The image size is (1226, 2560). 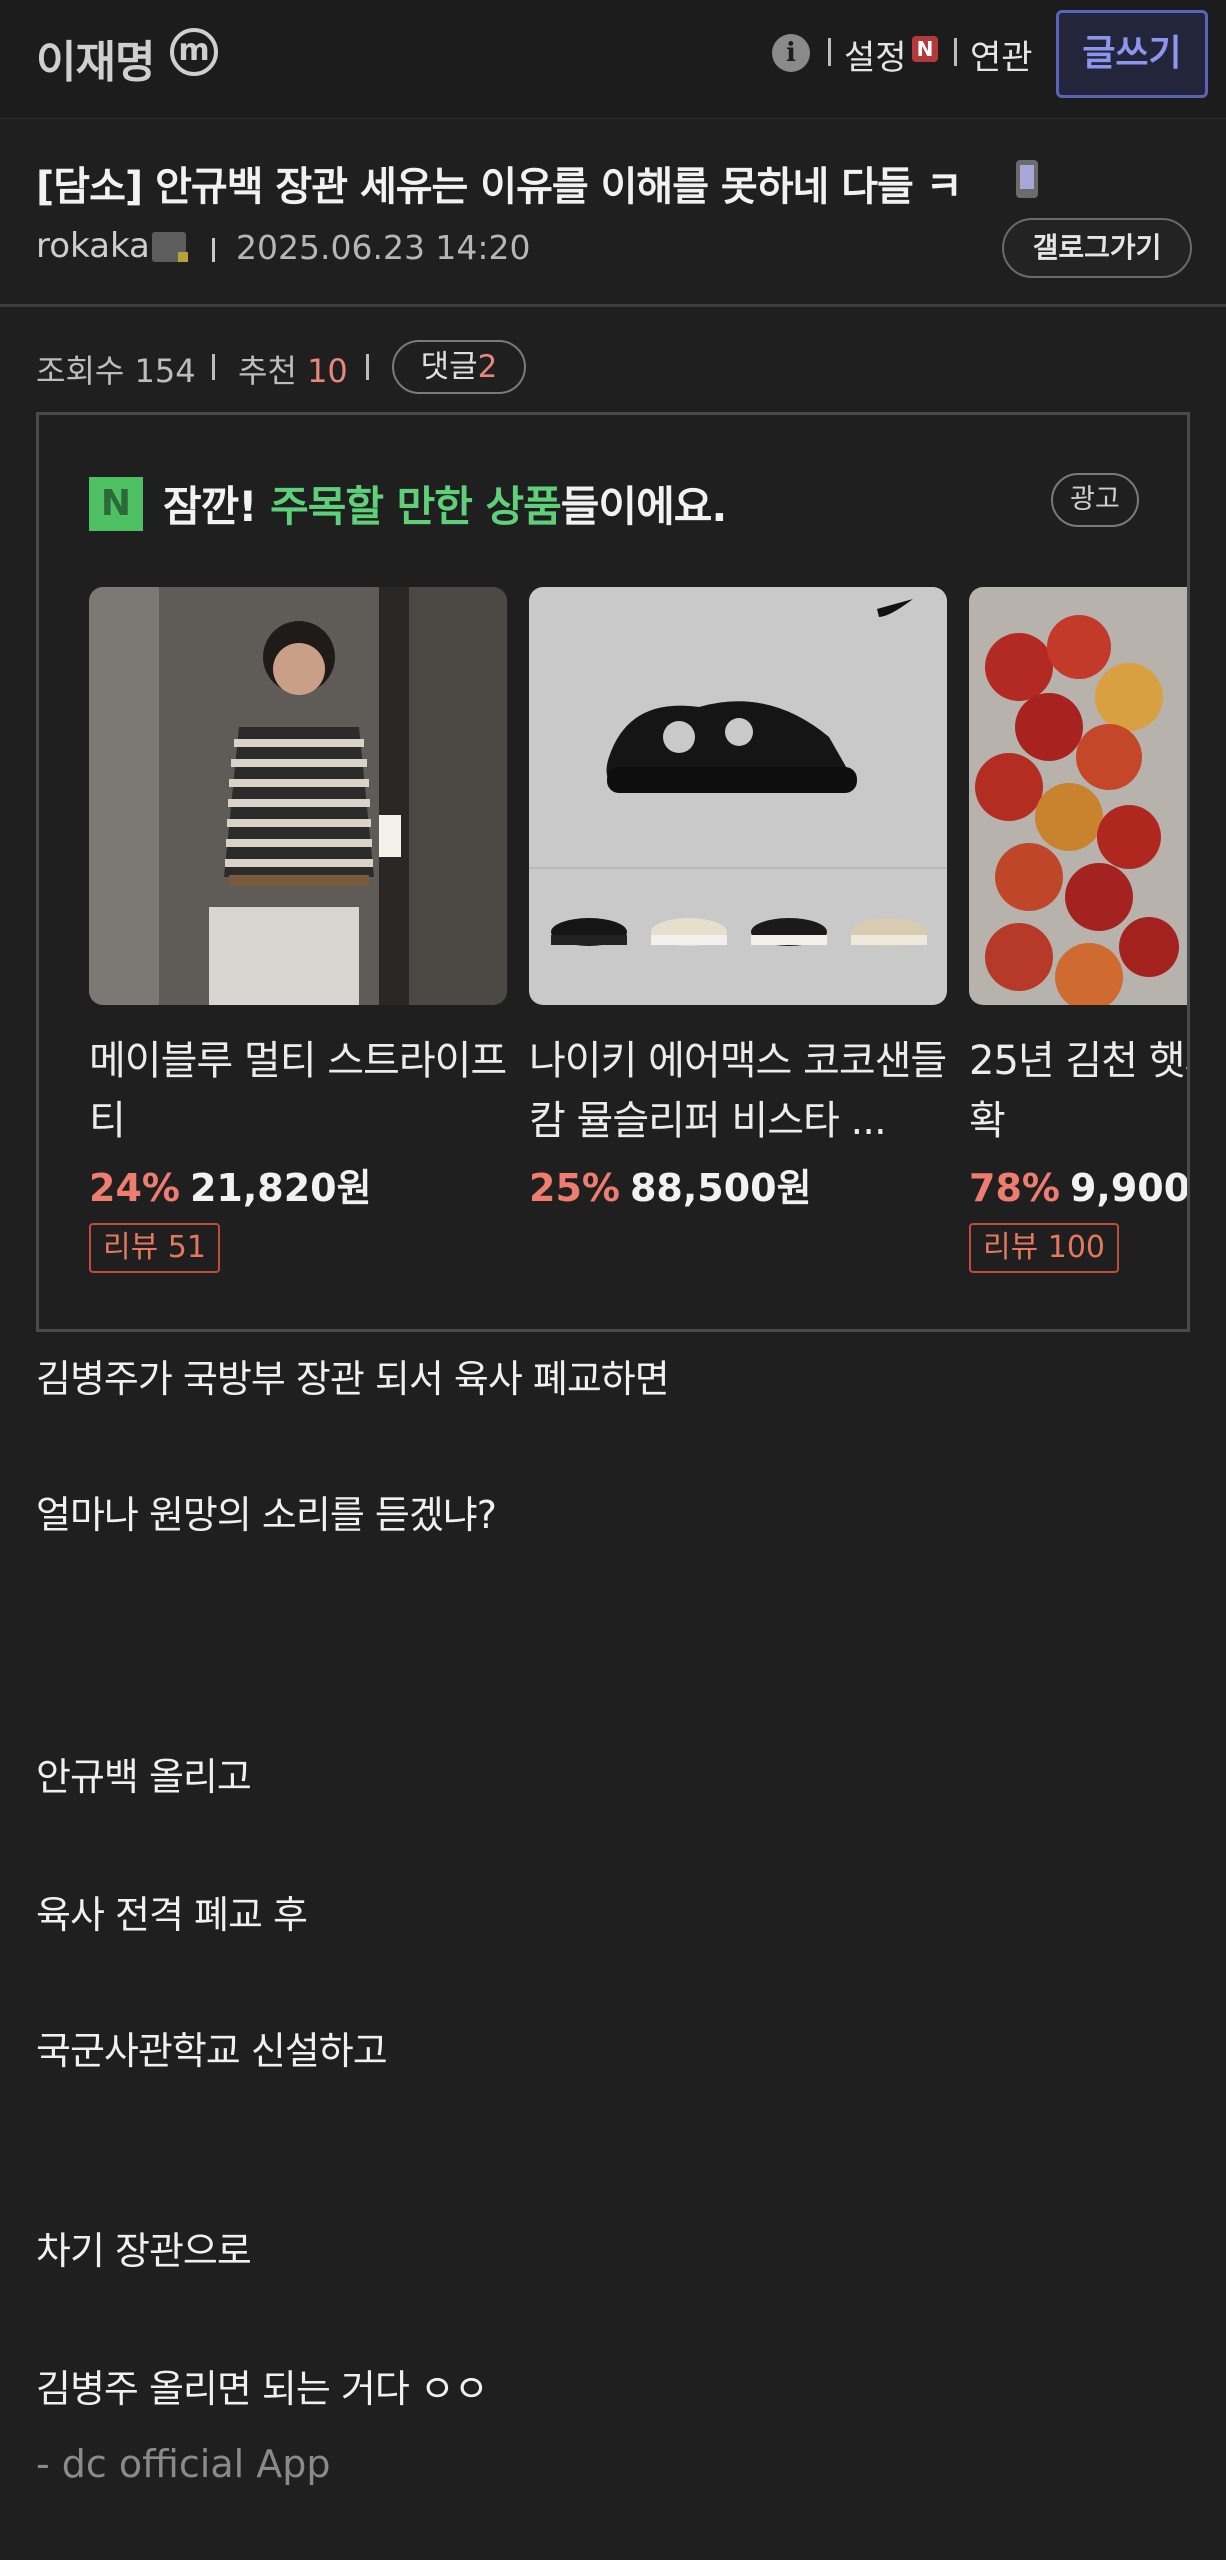 What do you see at coordinates (613, 59) in the screenshot?
I see `top-bar: 이재명 m i 설정 N 연관 글쓰기` at bounding box center [613, 59].